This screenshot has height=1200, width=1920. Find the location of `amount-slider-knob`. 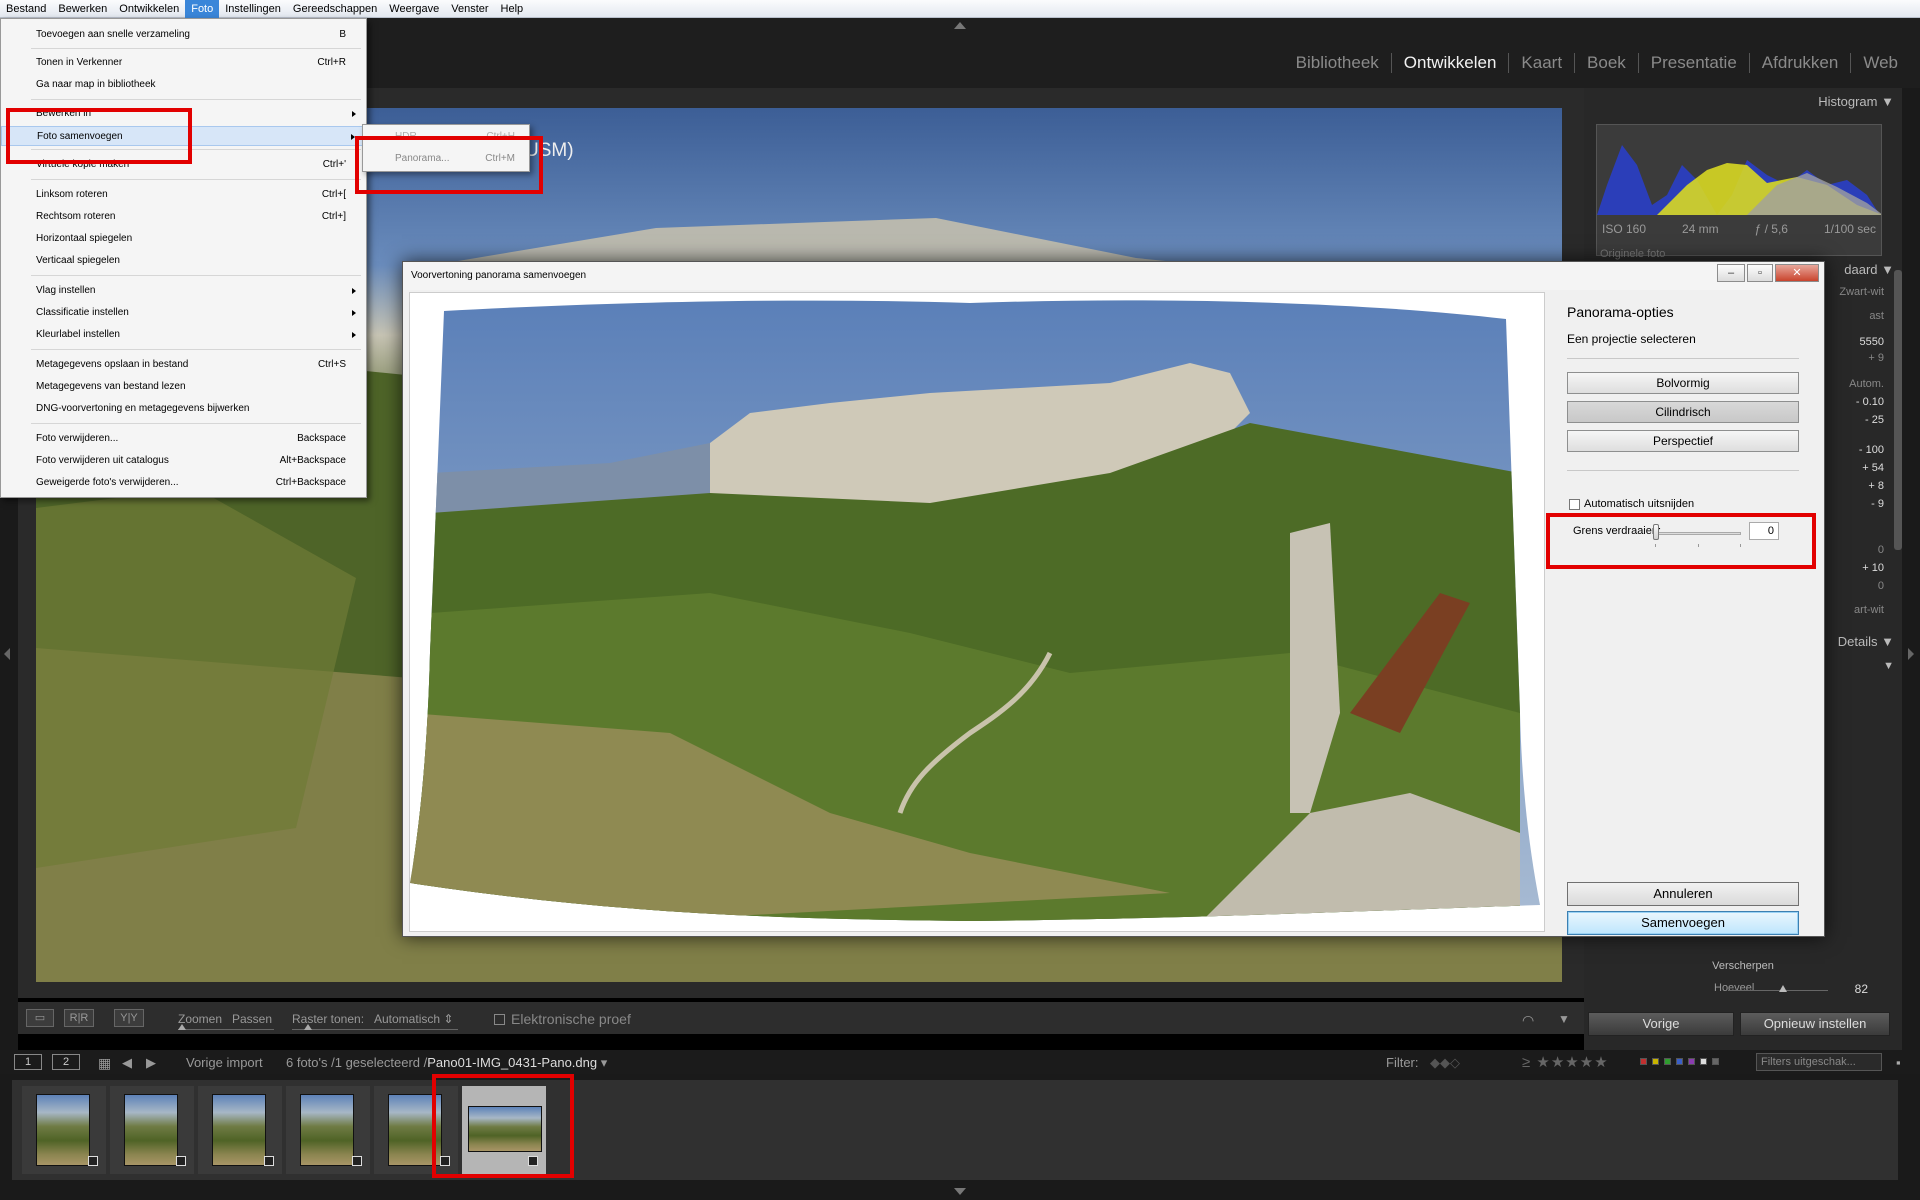

amount-slider-knob is located at coordinates (1783, 988).